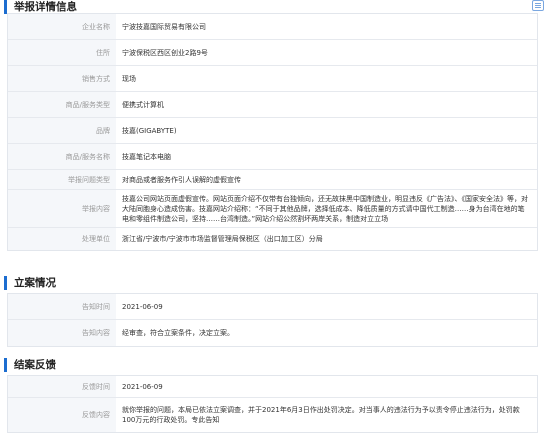 The image size is (550, 435). I want to click on field-value: 浙江省/宁波市/宁波市市场监督管理局保税区（出口加工区）分局, so click(222, 239).